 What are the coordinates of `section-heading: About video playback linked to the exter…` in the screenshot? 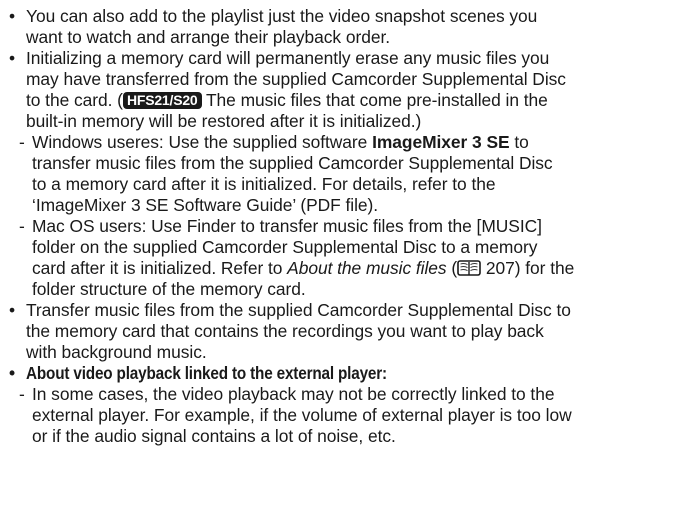 It's located at (206, 373).